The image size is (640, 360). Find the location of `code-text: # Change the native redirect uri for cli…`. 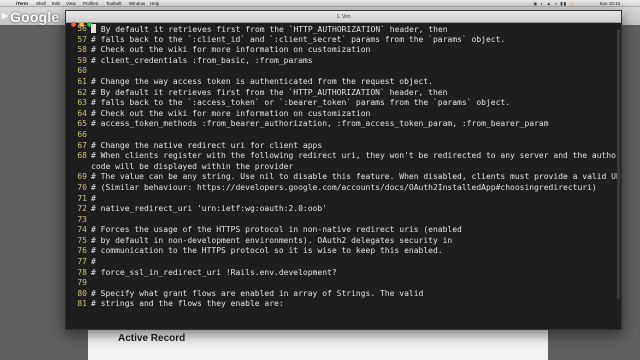

code-text: # Change the native redirect uri for cli… is located at coordinates (207, 145).